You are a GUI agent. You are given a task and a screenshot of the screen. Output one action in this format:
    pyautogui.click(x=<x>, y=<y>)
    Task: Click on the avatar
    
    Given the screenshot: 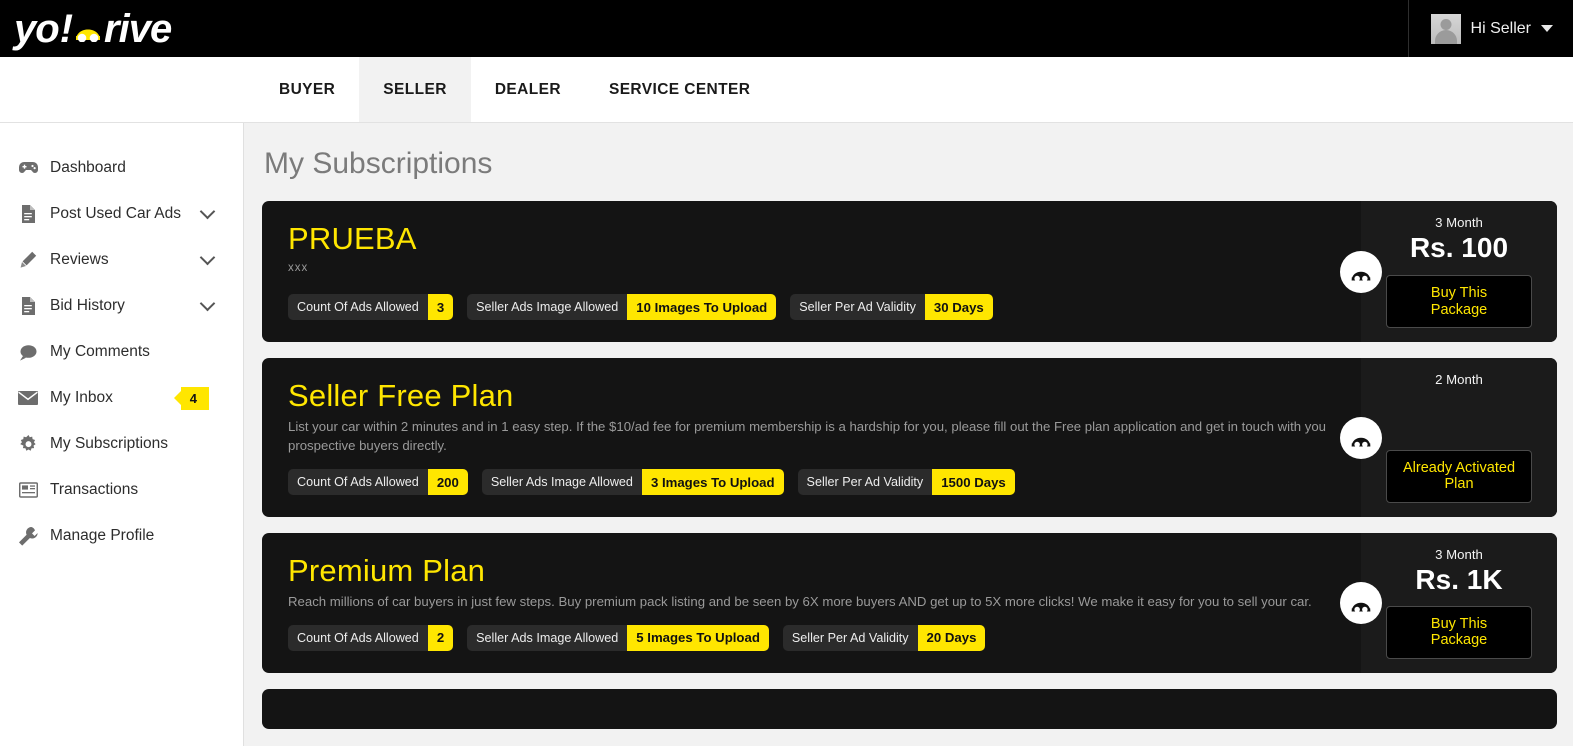 What is the action you would take?
    pyautogui.click(x=1445, y=28)
    